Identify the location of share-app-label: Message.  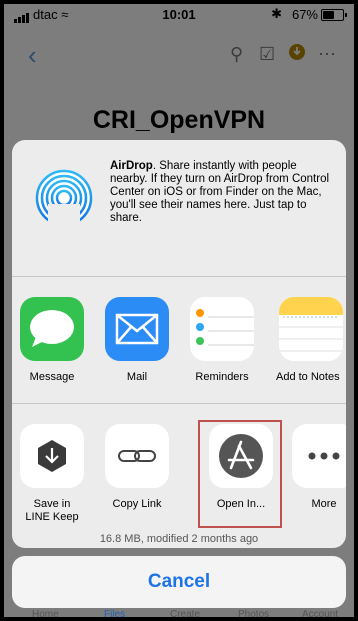
(52, 377).